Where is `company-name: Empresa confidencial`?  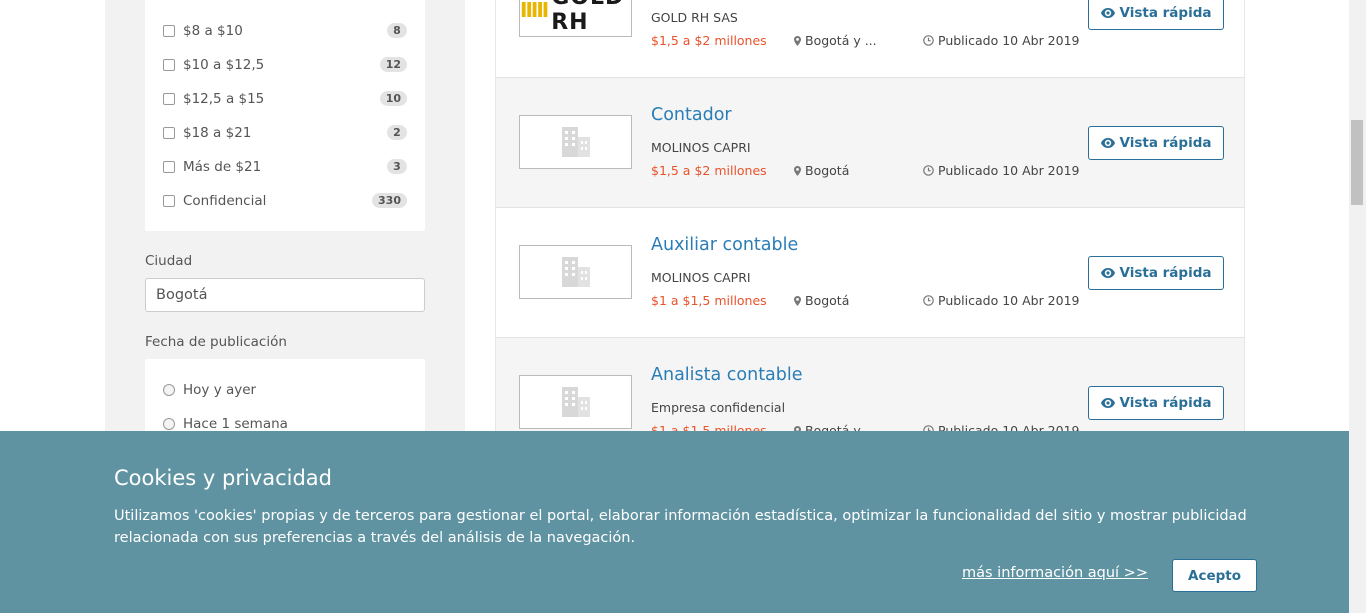 company-name: Empresa confidencial is located at coordinates (718, 407).